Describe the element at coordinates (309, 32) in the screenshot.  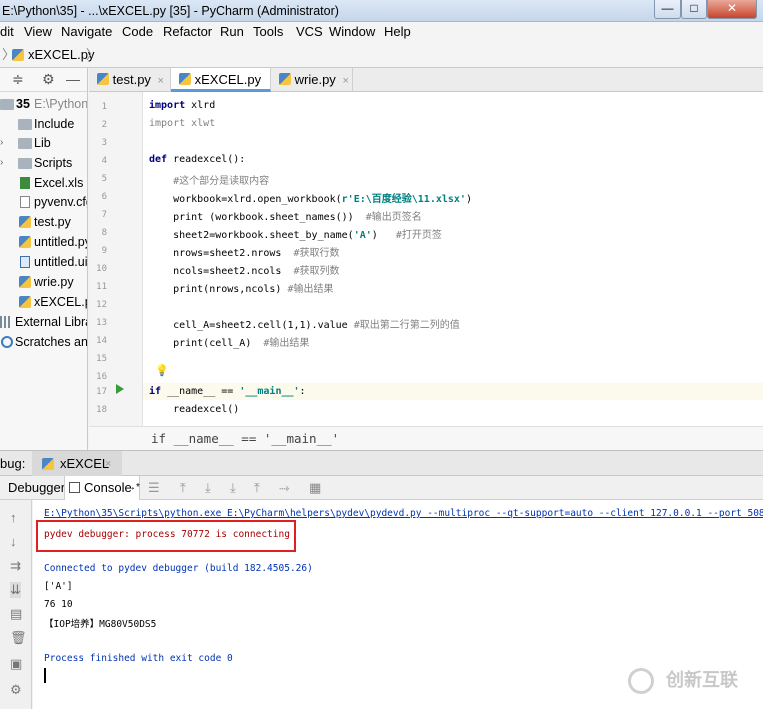
I see `menu-vcs: VCS` at that location.